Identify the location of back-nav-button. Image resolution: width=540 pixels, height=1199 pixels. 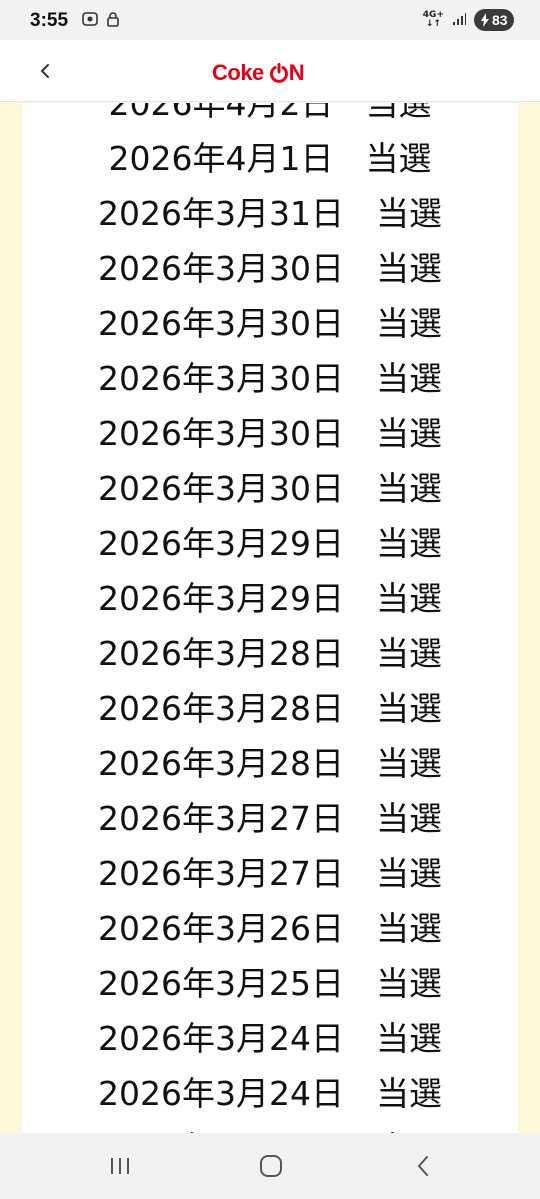
(423, 1166).